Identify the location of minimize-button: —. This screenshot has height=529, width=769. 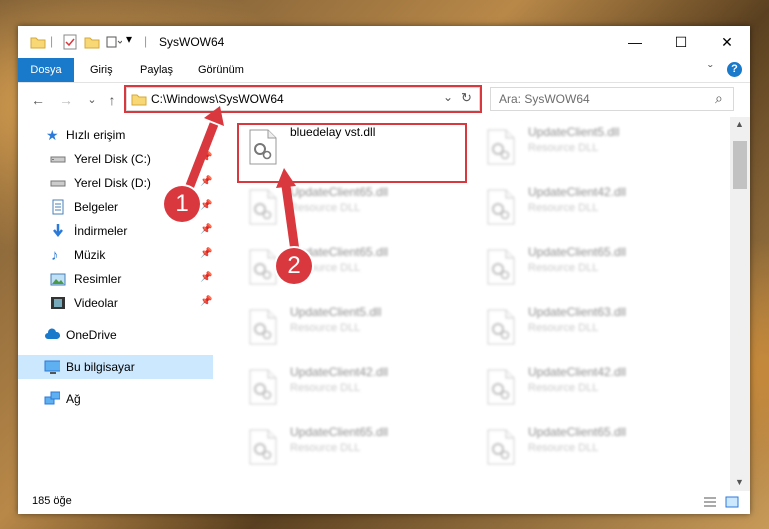
(635, 42).